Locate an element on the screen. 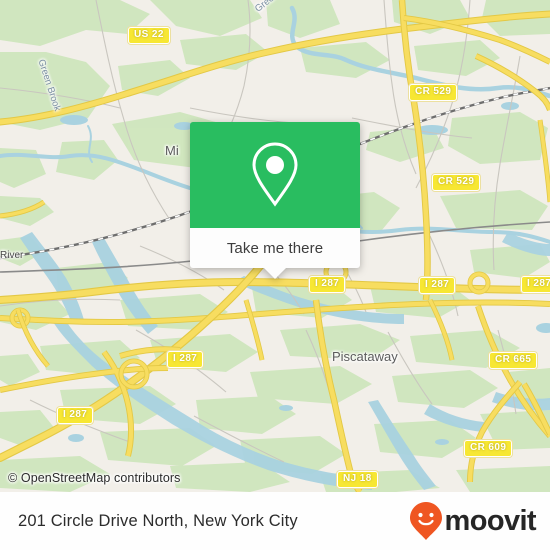 Image resolution: width=550 pixels, height=550 pixels. popup-card-tail is located at coordinates (275, 273).